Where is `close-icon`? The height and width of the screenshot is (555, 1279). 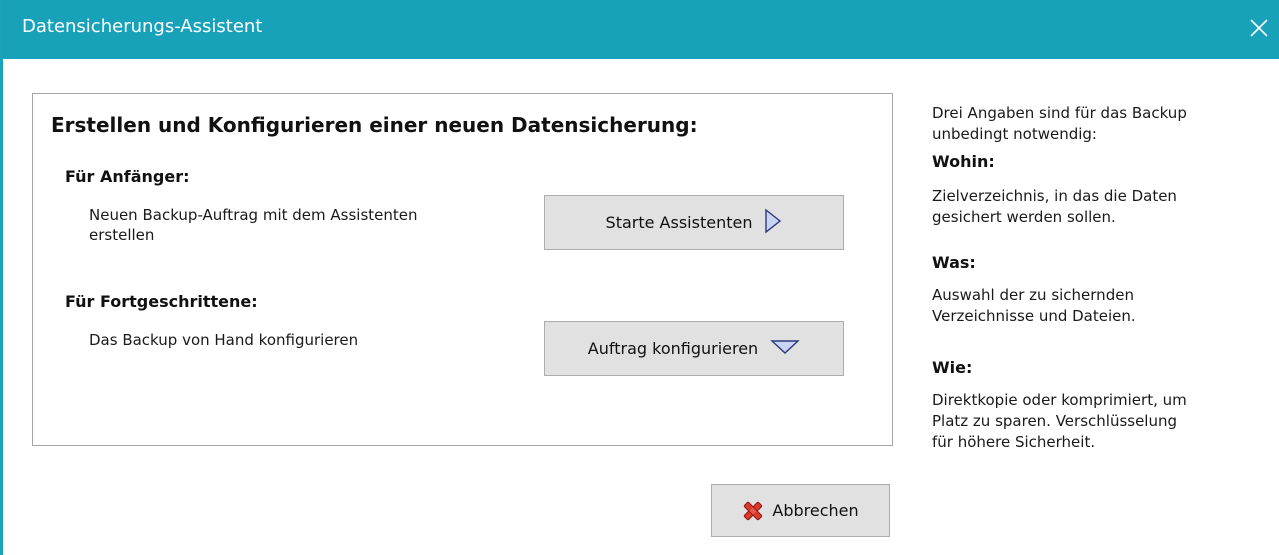
close-icon is located at coordinates (1259, 30).